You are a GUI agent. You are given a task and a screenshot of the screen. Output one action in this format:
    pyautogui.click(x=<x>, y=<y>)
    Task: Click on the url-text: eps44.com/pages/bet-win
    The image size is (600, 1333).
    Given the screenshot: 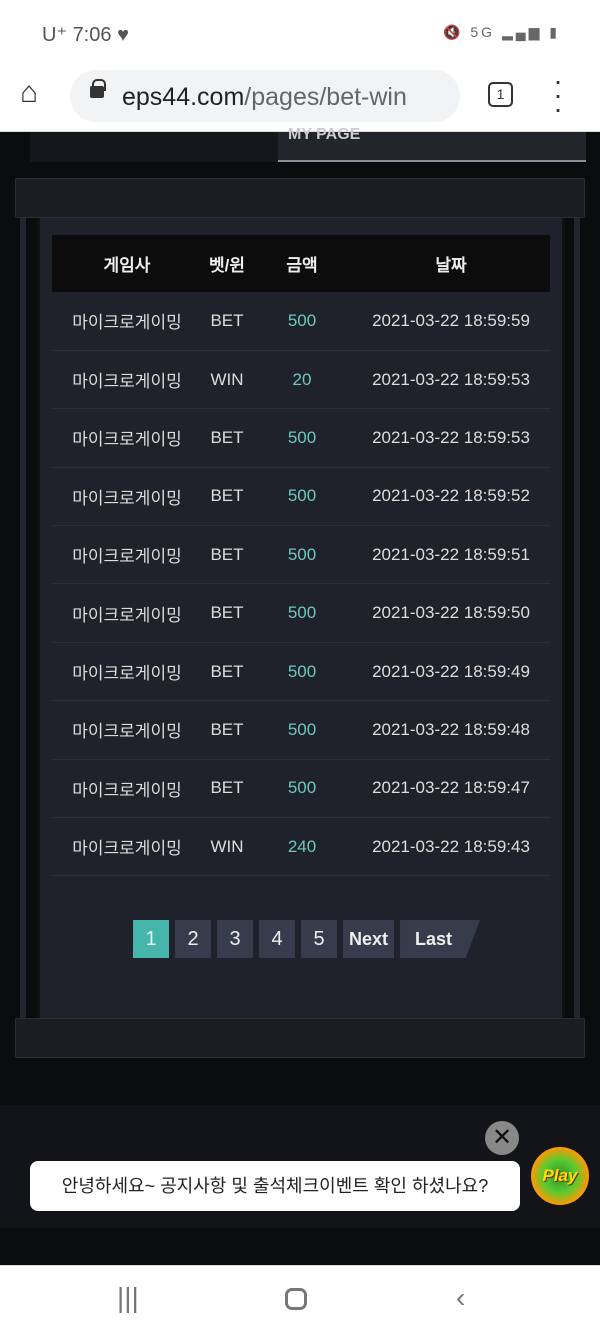 What is the action you would take?
    pyautogui.click(x=264, y=97)
    